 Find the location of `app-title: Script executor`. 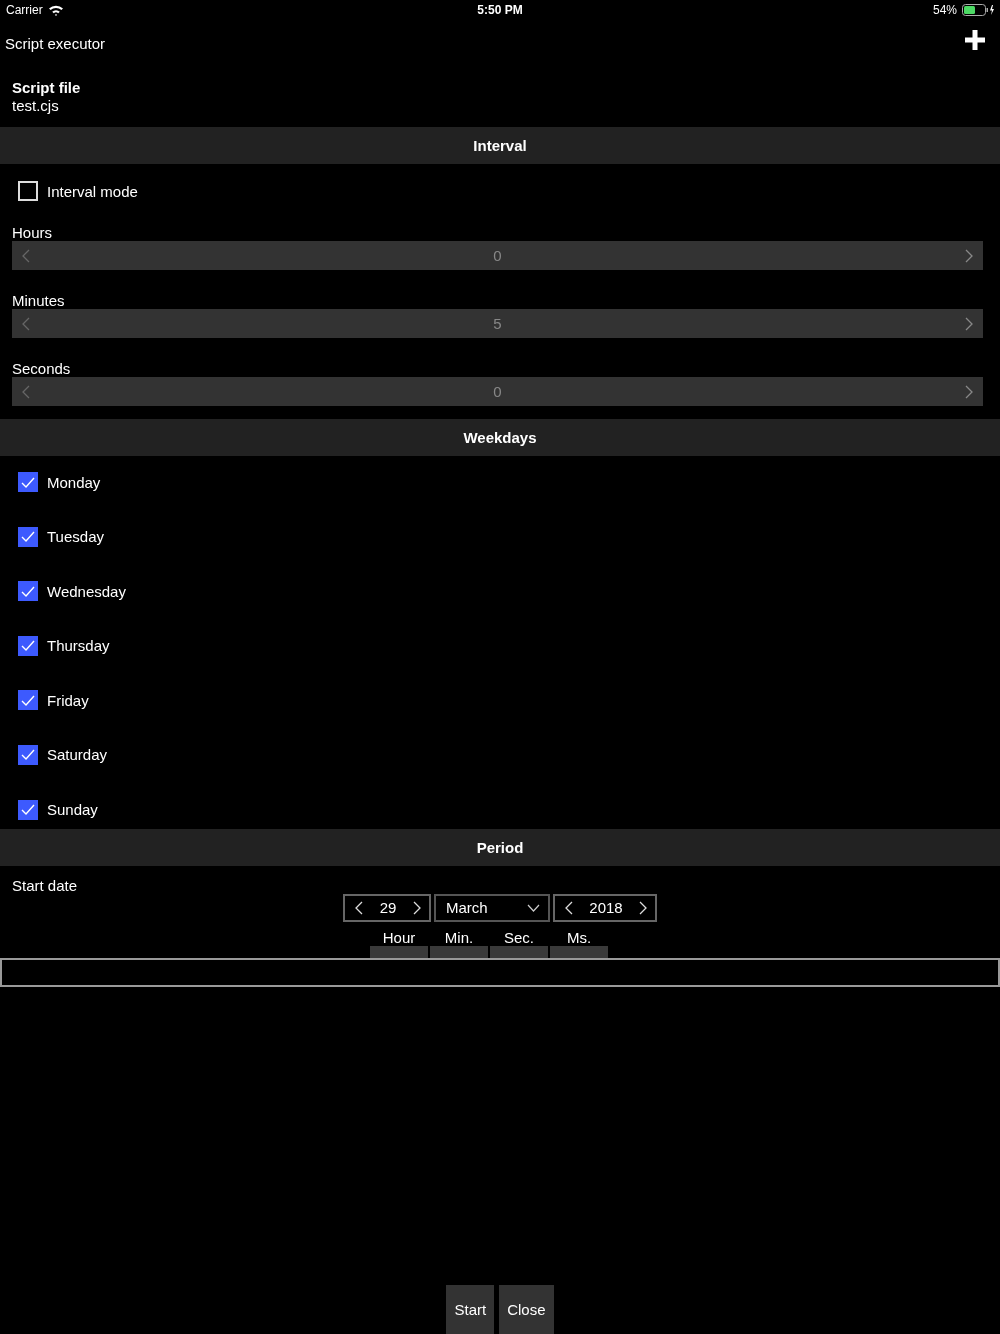

app-title: Script executor is located at coordinates (55, 43).